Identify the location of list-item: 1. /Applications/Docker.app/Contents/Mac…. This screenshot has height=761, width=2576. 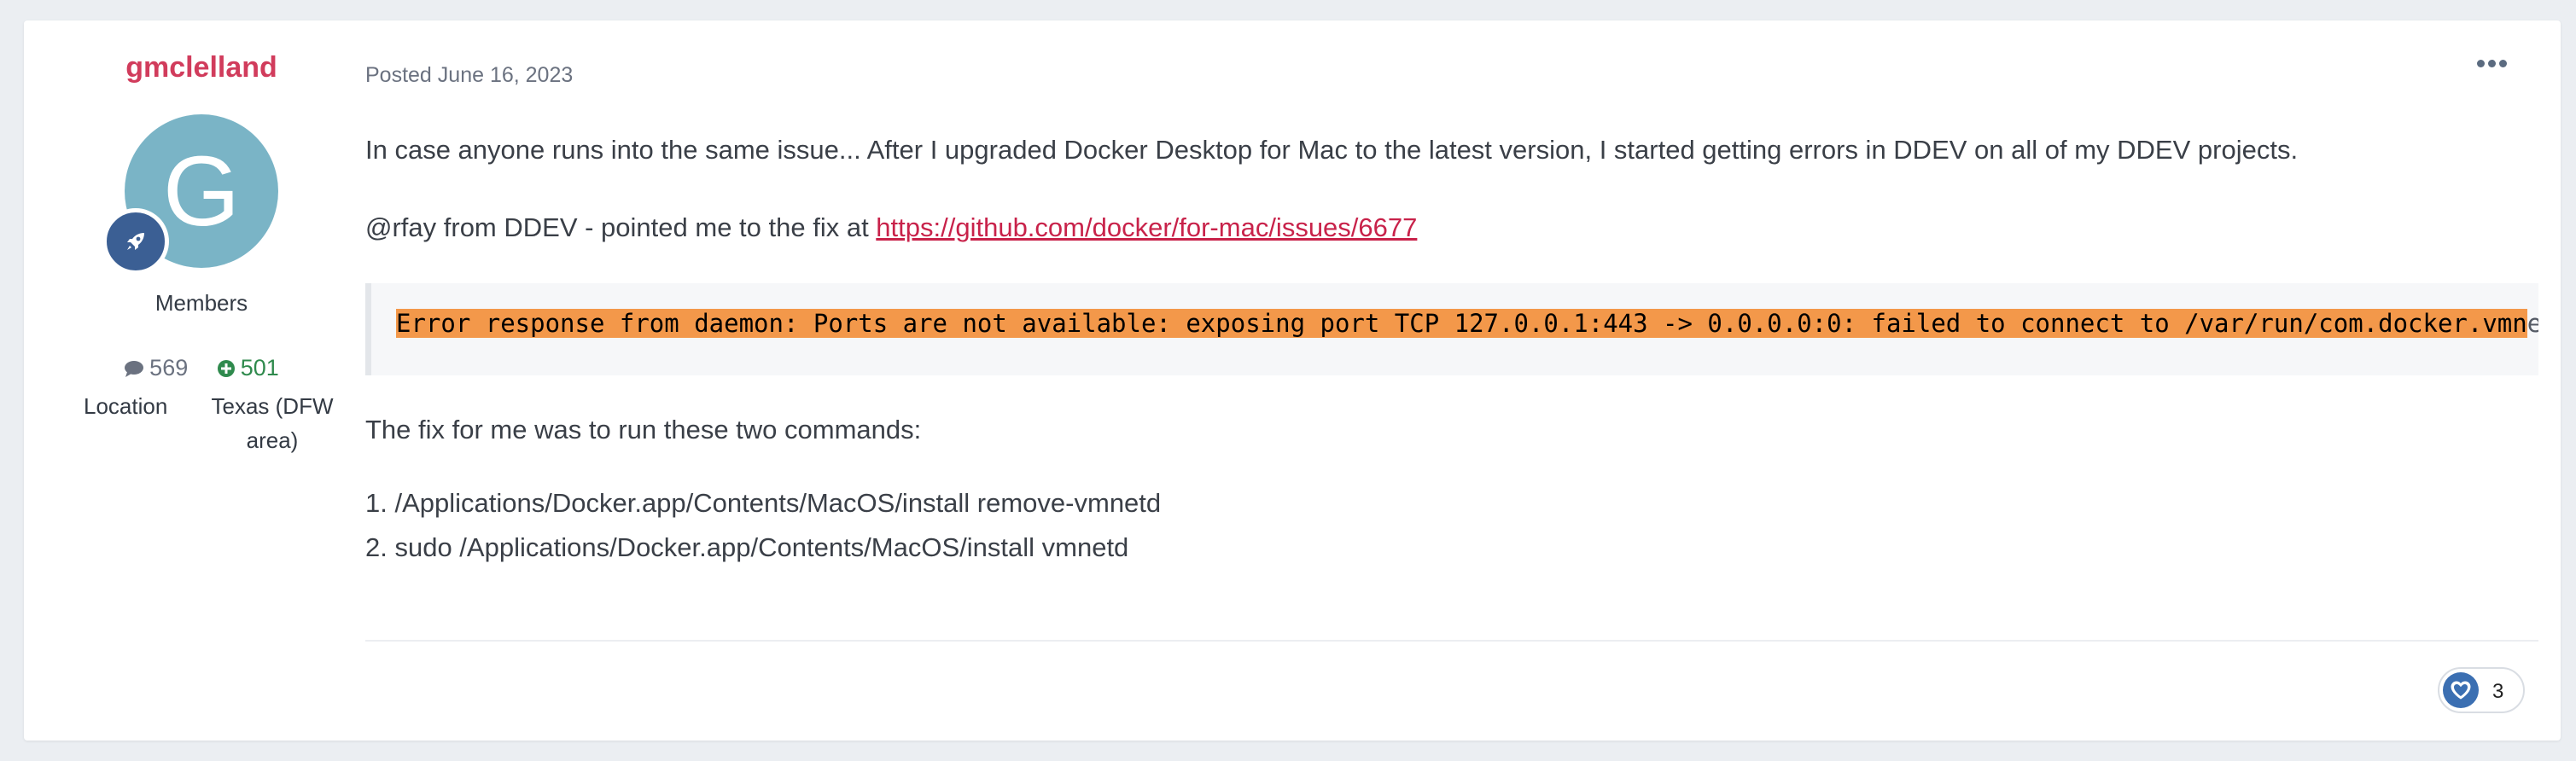
(763, 503).